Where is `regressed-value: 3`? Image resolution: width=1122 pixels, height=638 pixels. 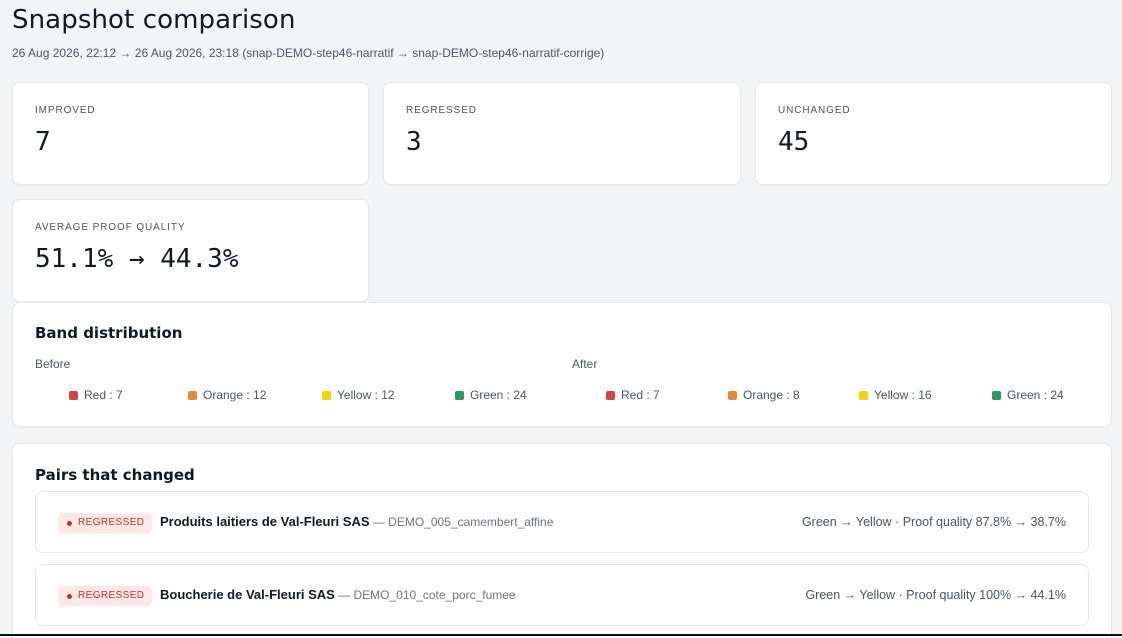 regressed-value: 3 is located at coordinates (414, 142).